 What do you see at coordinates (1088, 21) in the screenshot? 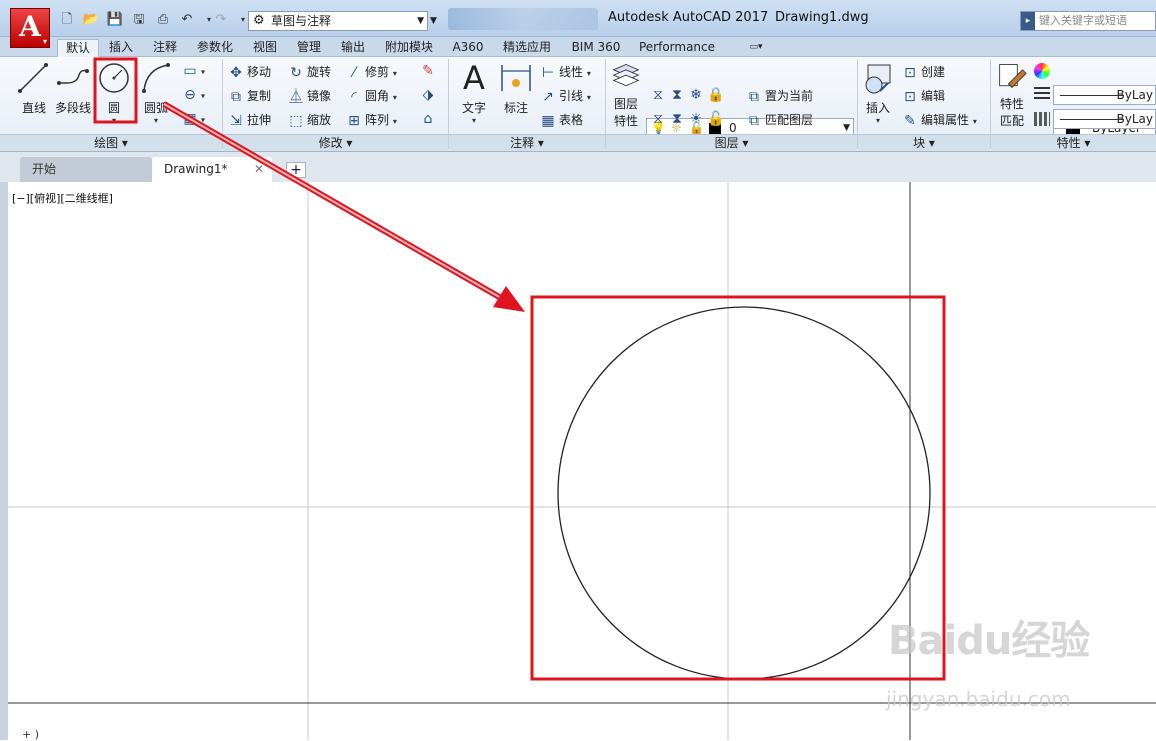
I see `search-input: ▸ 键入关键字或短语` at bounding box center [1088, 21].